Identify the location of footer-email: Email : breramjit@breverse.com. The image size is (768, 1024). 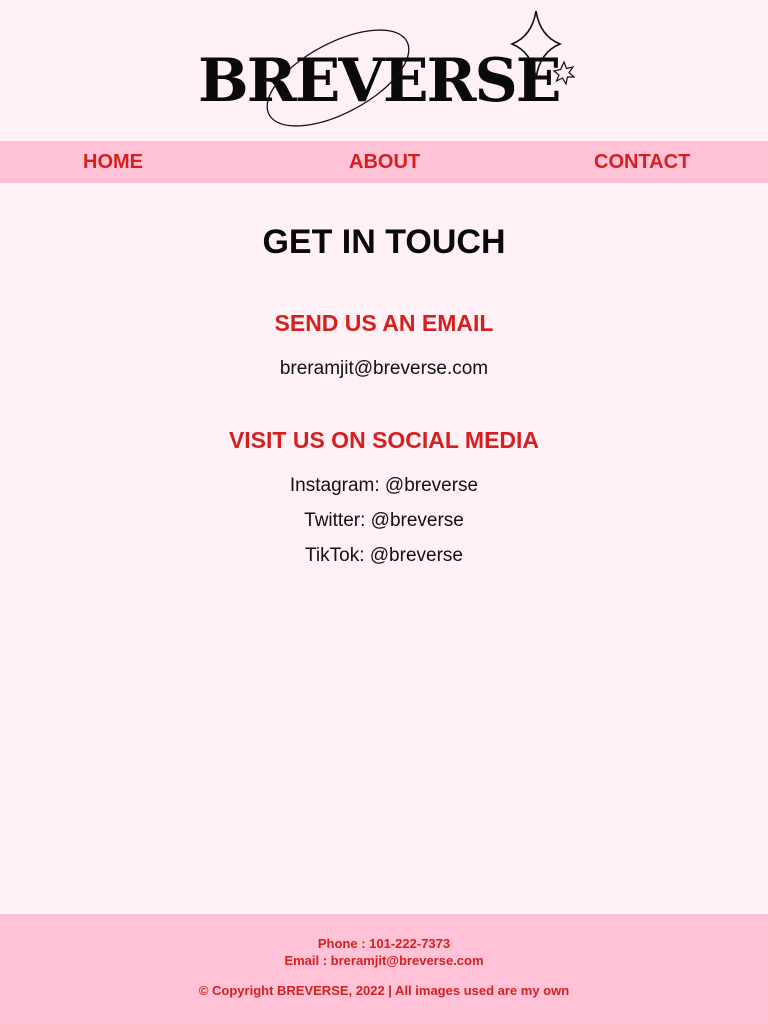
(384, 960).